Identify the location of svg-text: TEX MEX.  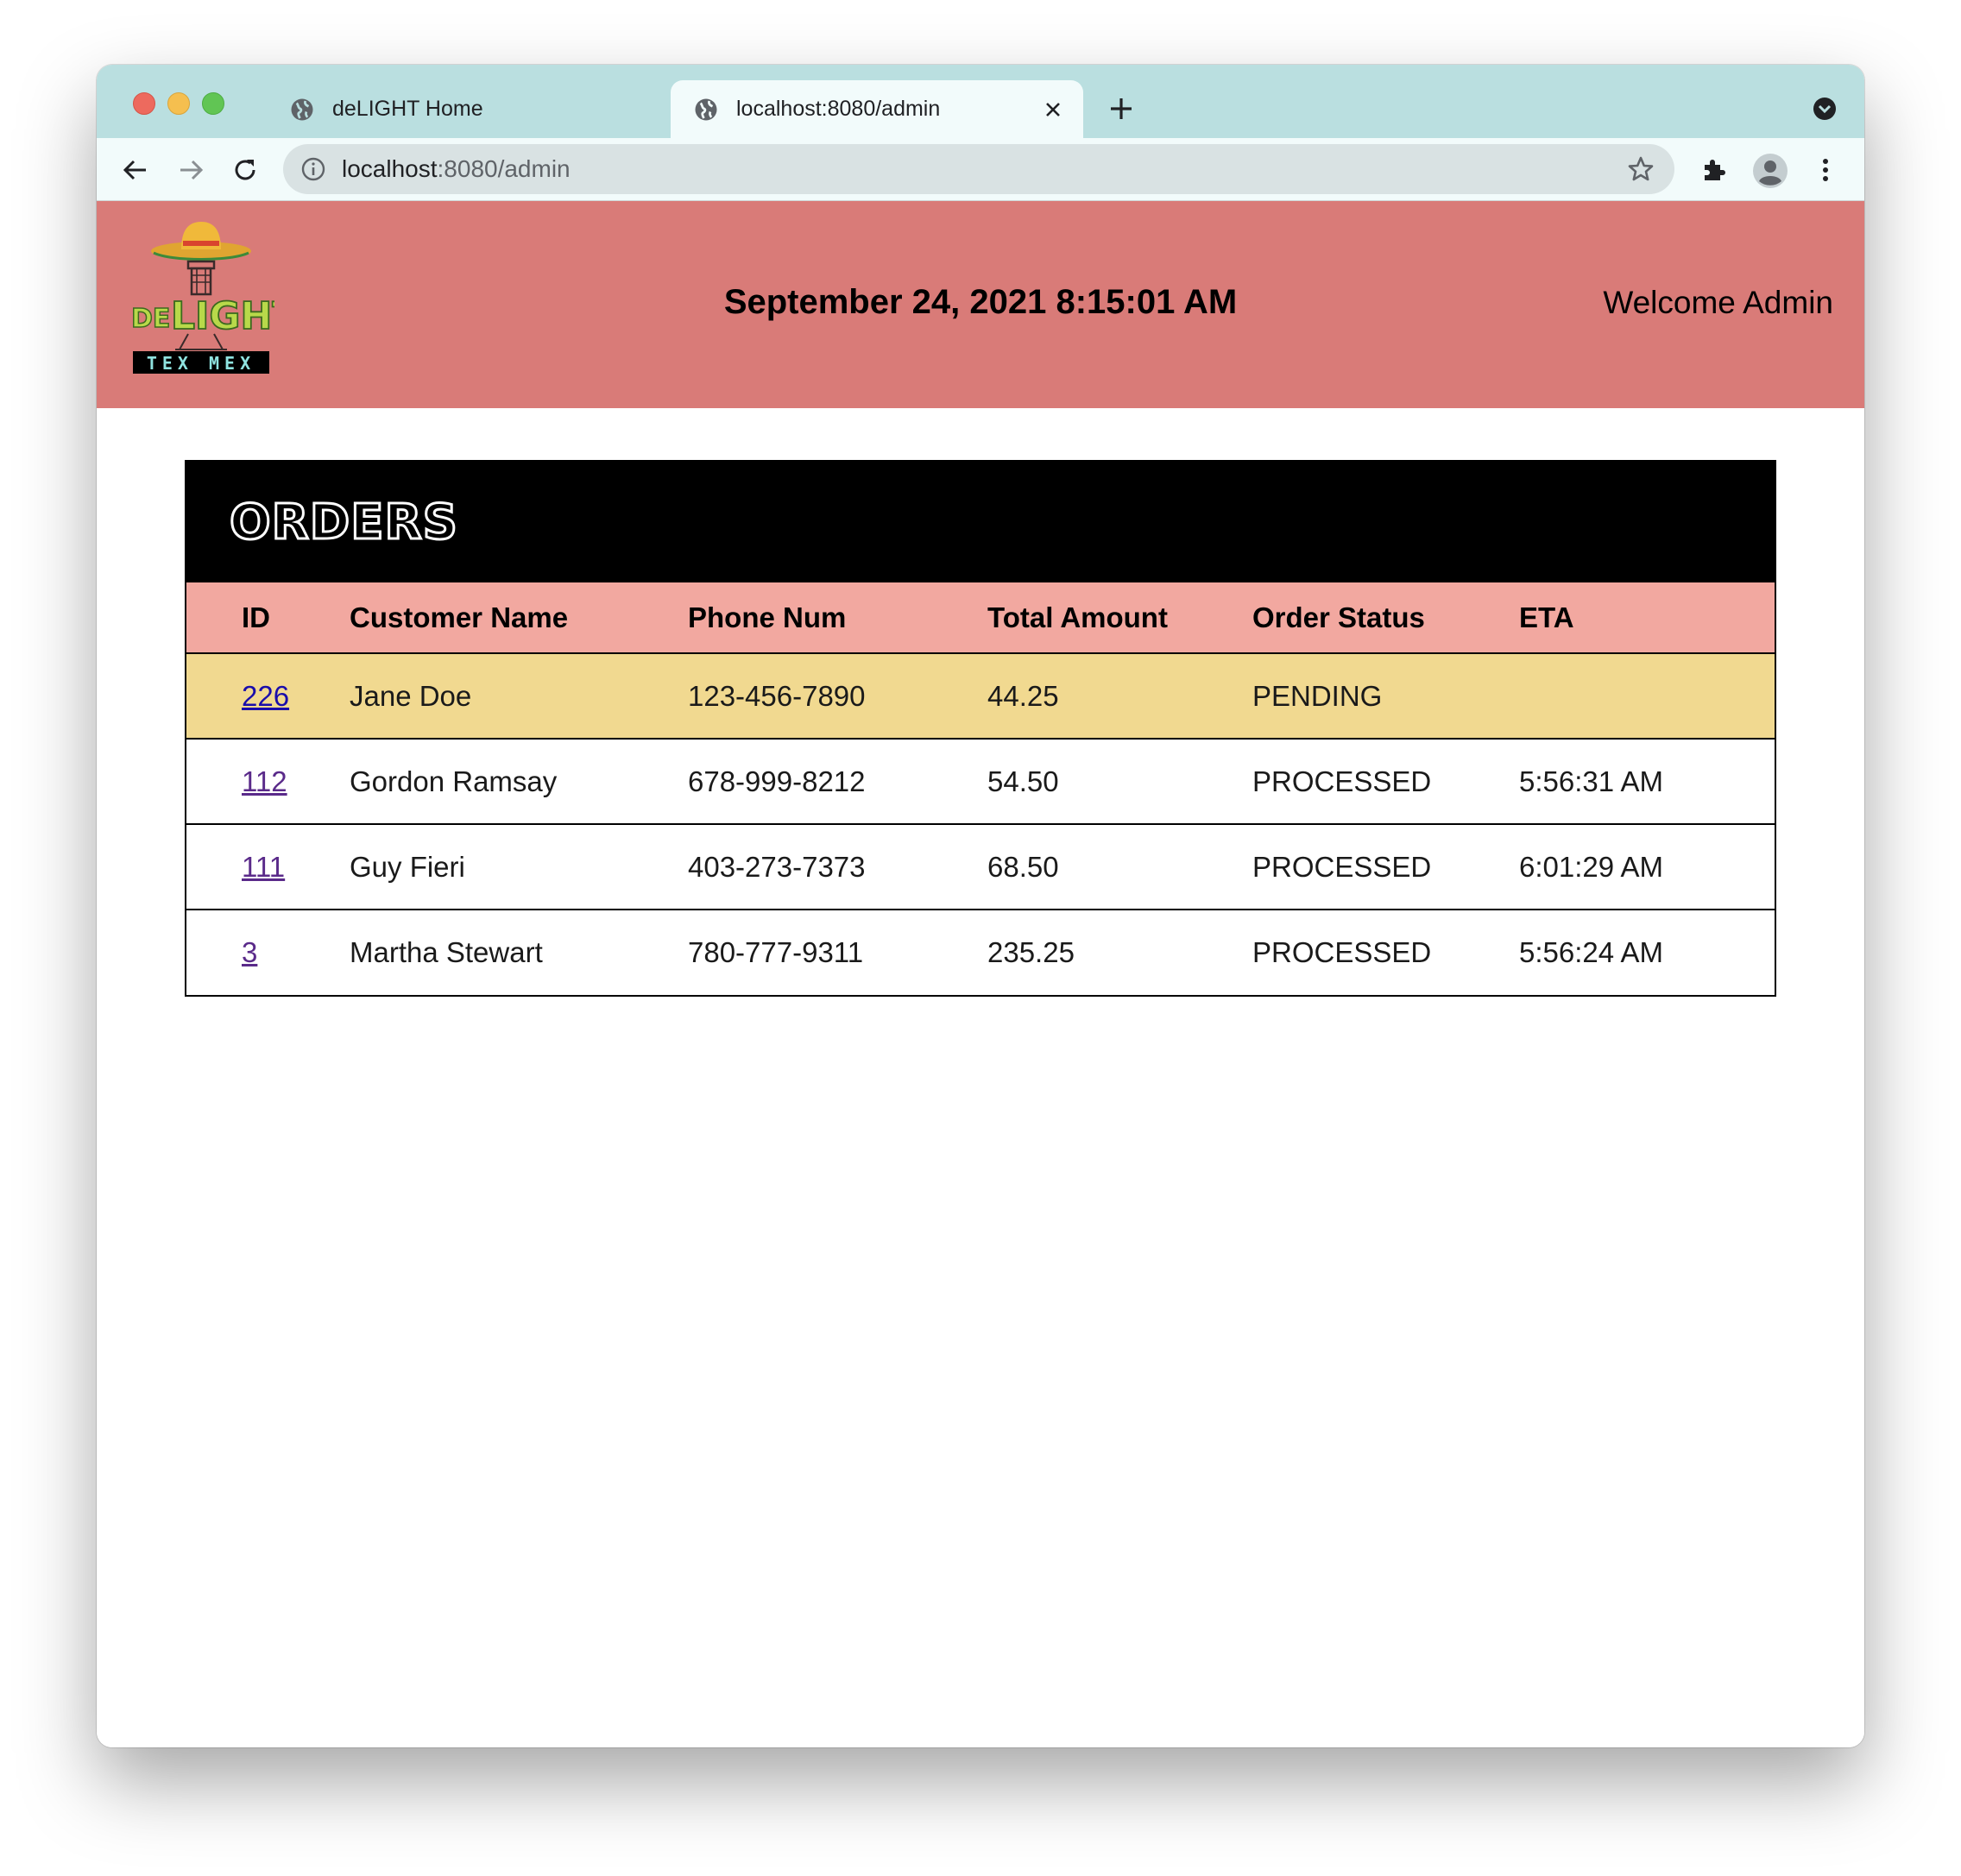
(201, 363).